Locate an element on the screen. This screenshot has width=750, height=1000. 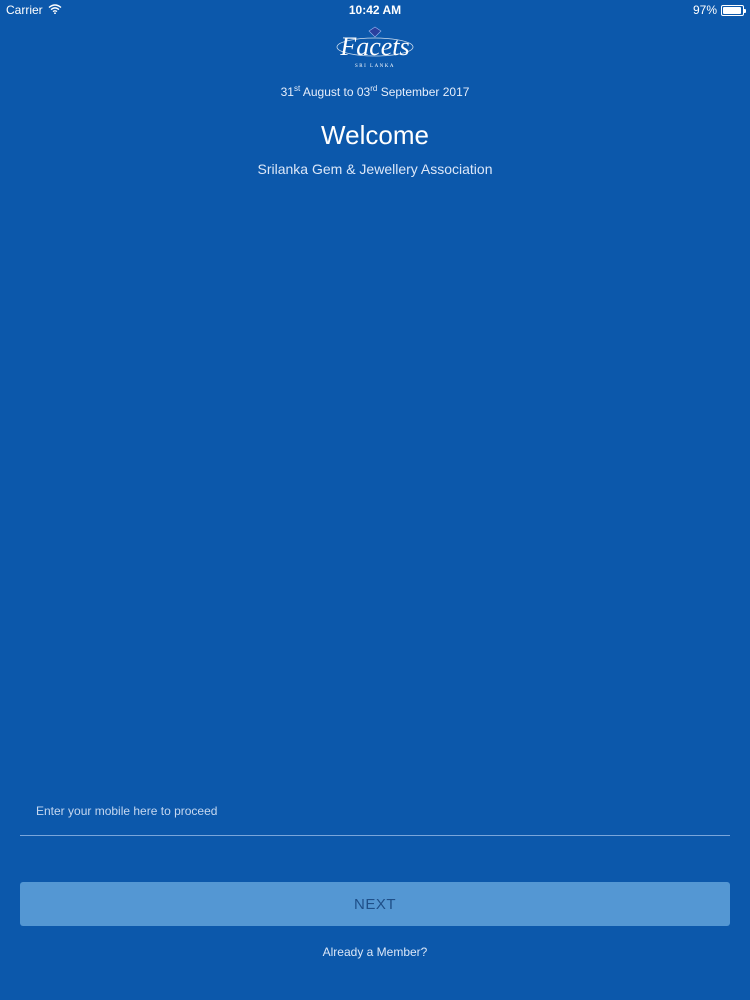
event-dates: 31st August to 03rd September 2017 is located at coordinates (375, 91).